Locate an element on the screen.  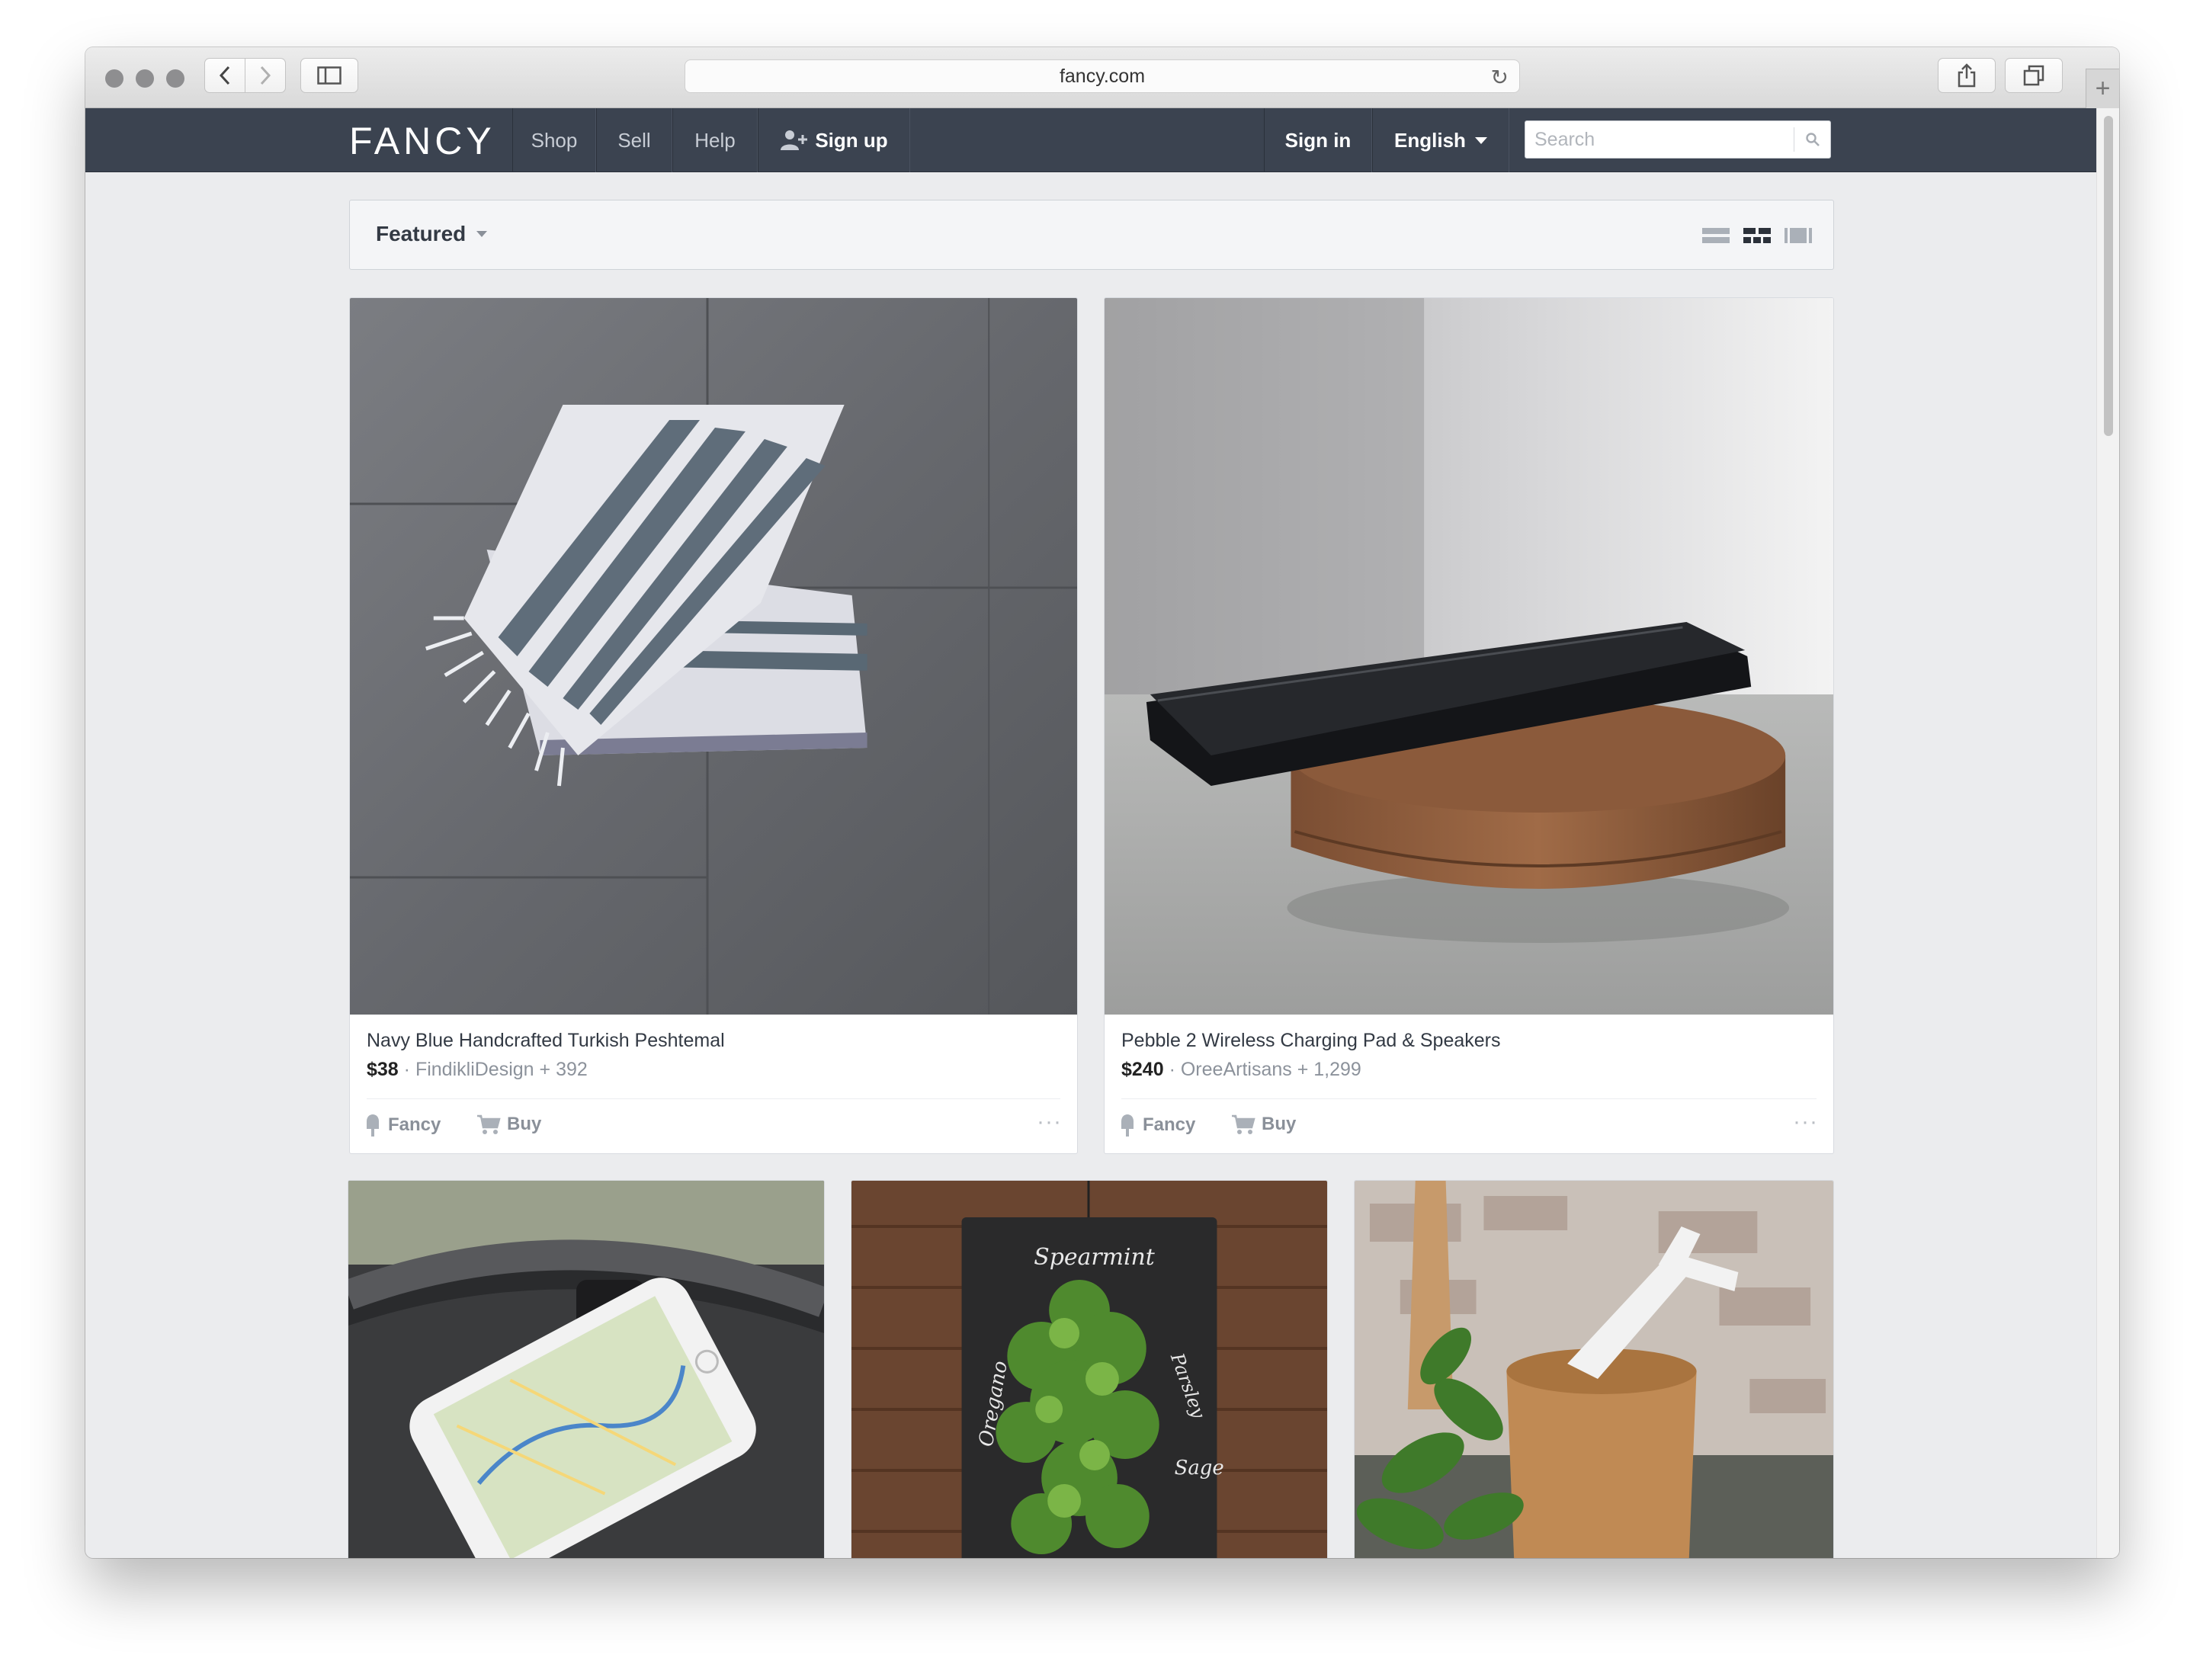
sort-dropdown: Featured is located at coordinates (432, 234).